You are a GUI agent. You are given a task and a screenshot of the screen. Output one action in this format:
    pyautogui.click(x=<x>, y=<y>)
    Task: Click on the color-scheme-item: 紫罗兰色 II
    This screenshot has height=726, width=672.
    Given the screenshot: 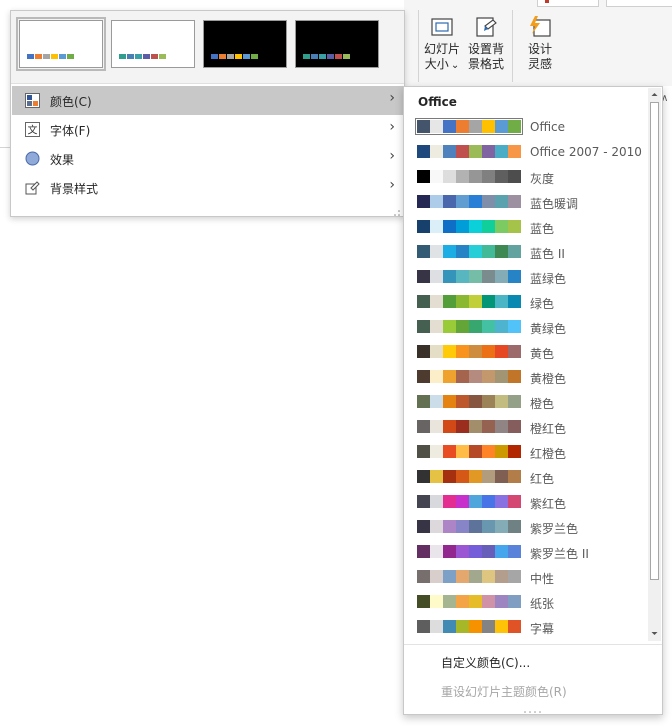 What is the action you would take?
    pyautogui.click(x=529, y=552)
    